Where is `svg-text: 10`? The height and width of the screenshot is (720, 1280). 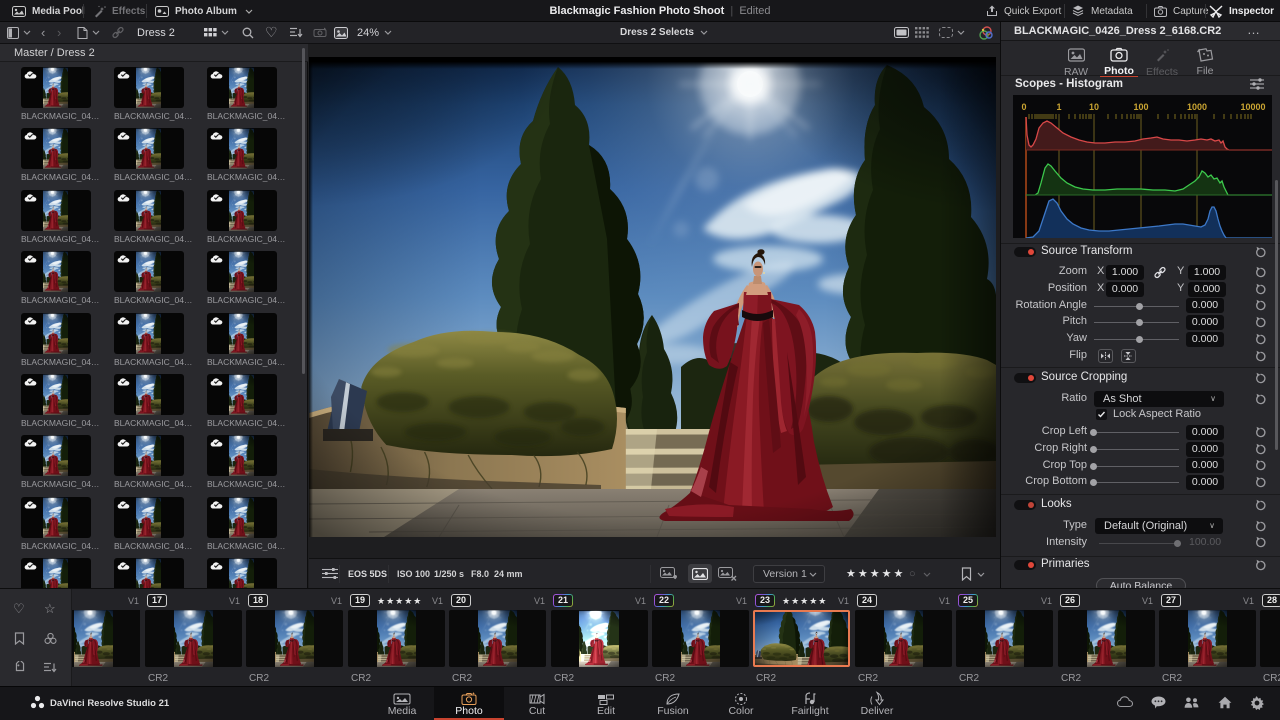 svg-text: 10 is located at coordinates (1094, 107).